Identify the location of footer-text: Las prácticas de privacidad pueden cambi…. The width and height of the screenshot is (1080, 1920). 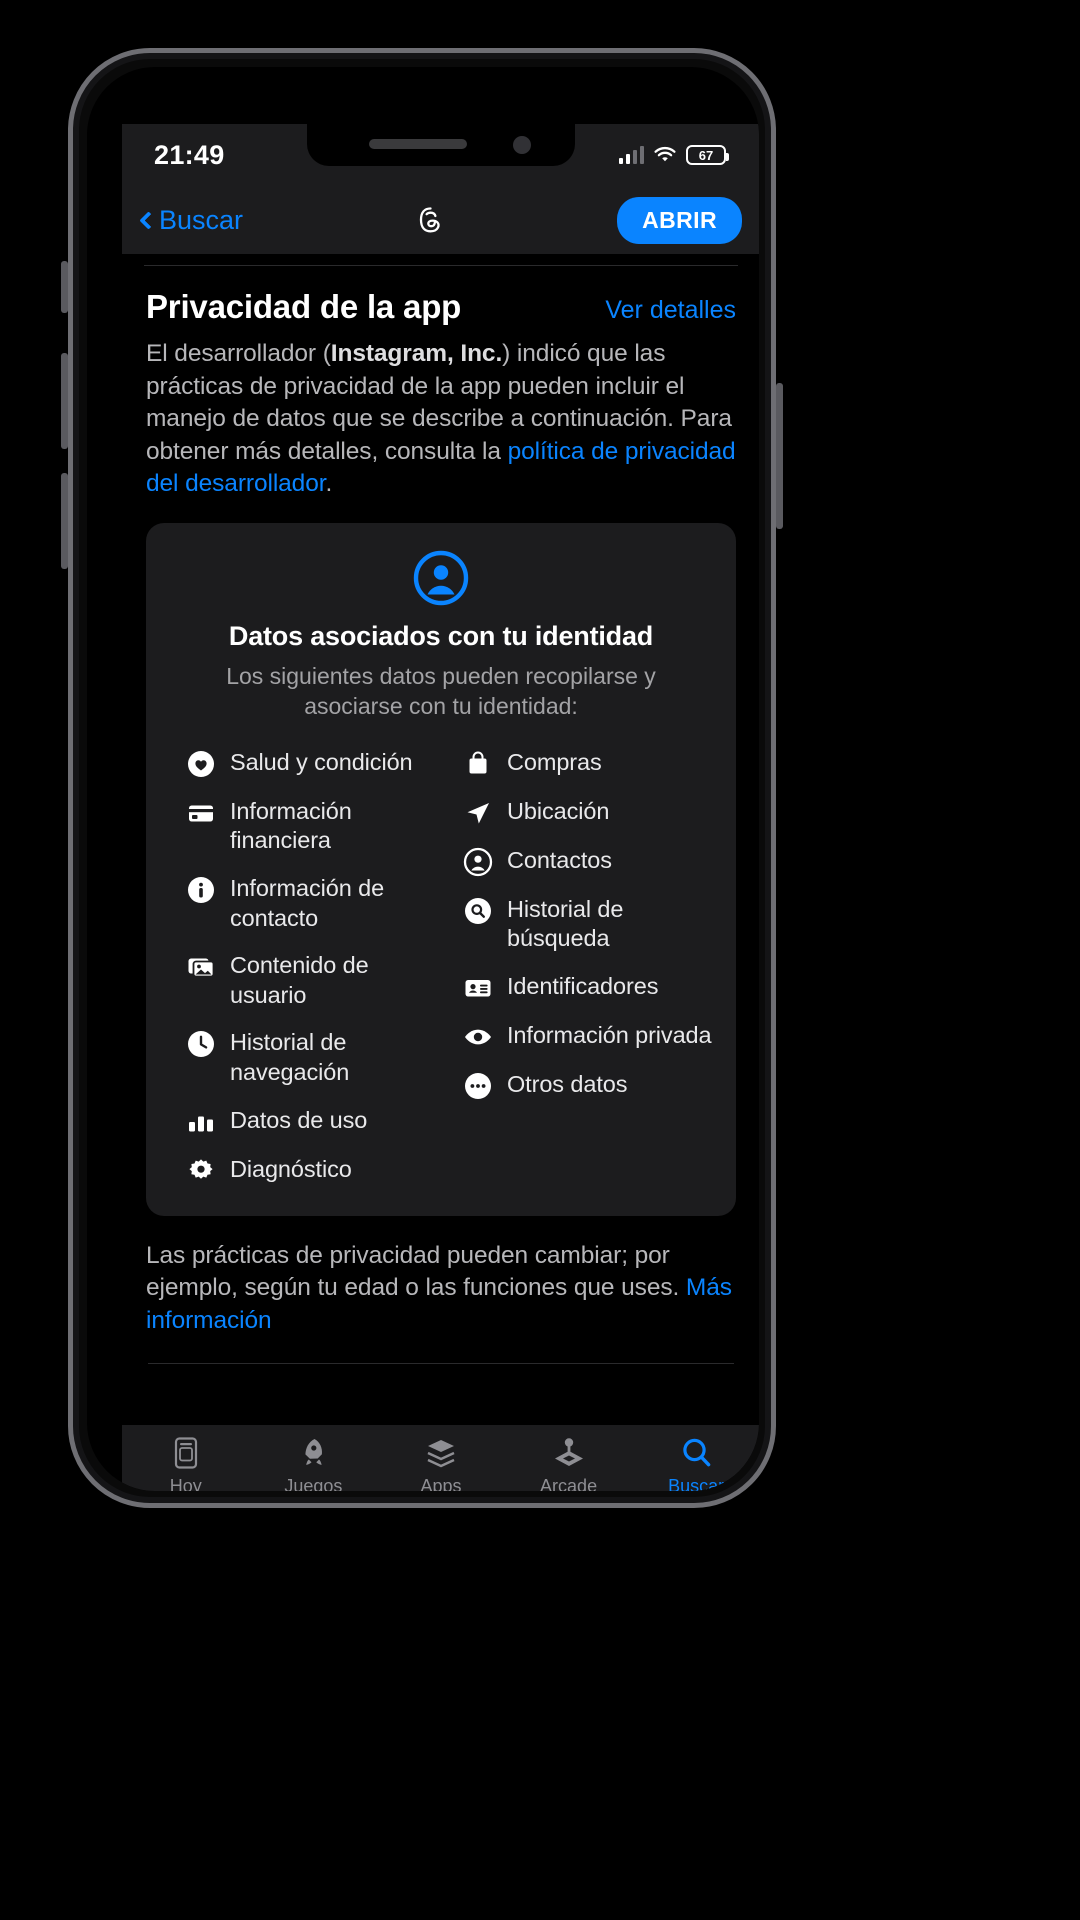
(416, 1271).